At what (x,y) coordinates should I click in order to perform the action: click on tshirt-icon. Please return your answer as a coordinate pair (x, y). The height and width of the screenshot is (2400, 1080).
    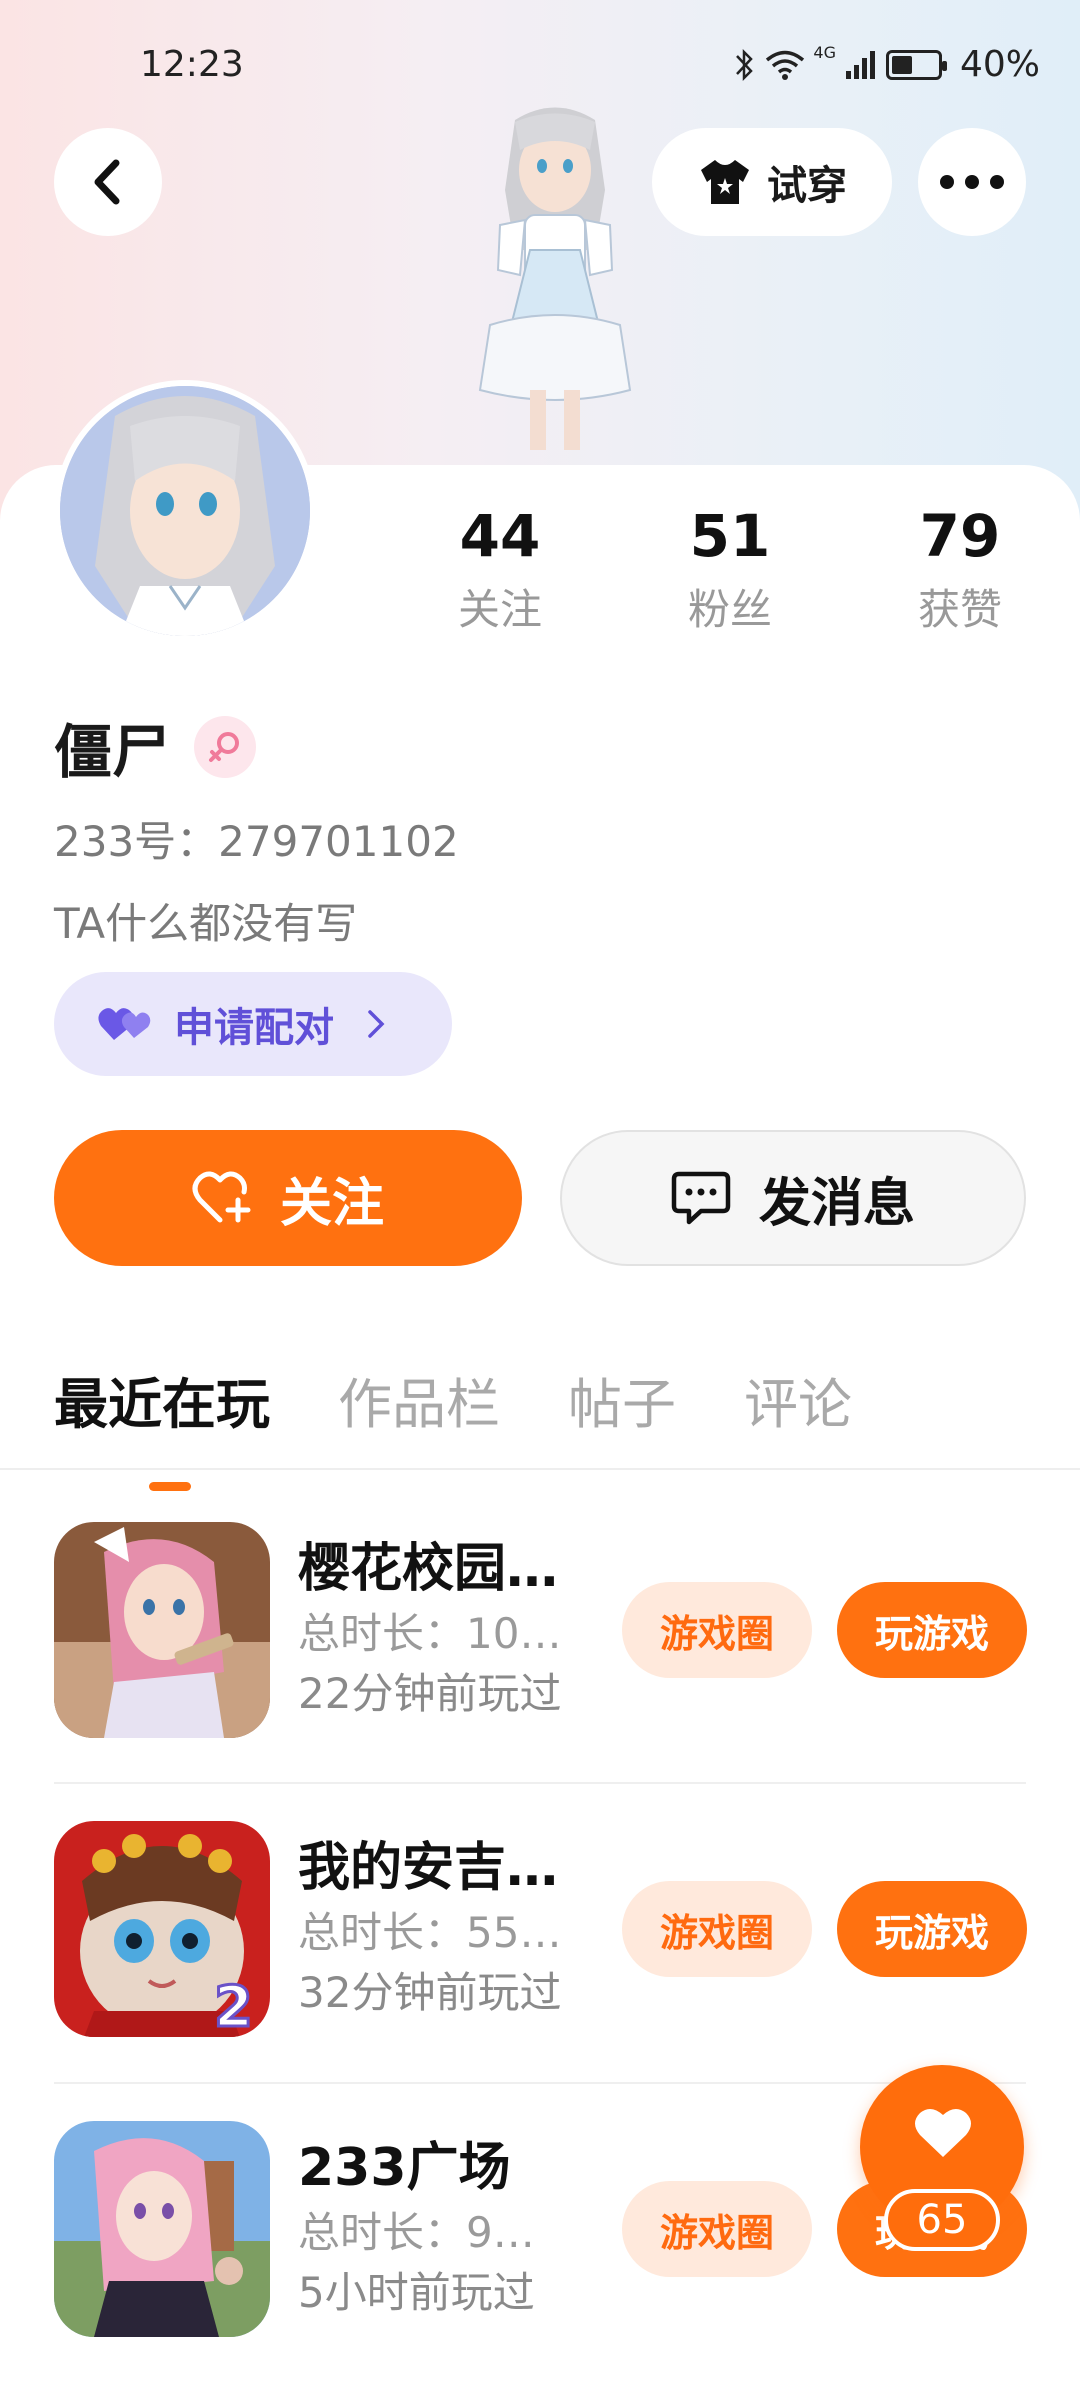
    Looking at the image, I should click on (725, 182).